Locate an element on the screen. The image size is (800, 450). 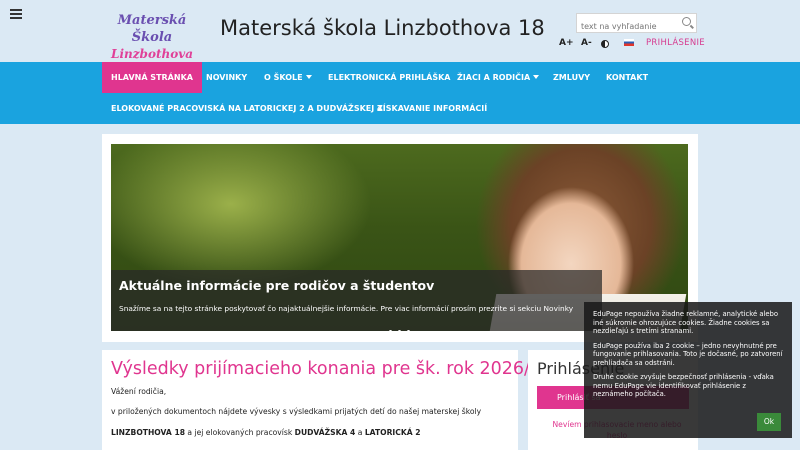
nav-label: ELEKTRONICKÁ PRIHLÁŠKA is located at coordinates (389, 77).